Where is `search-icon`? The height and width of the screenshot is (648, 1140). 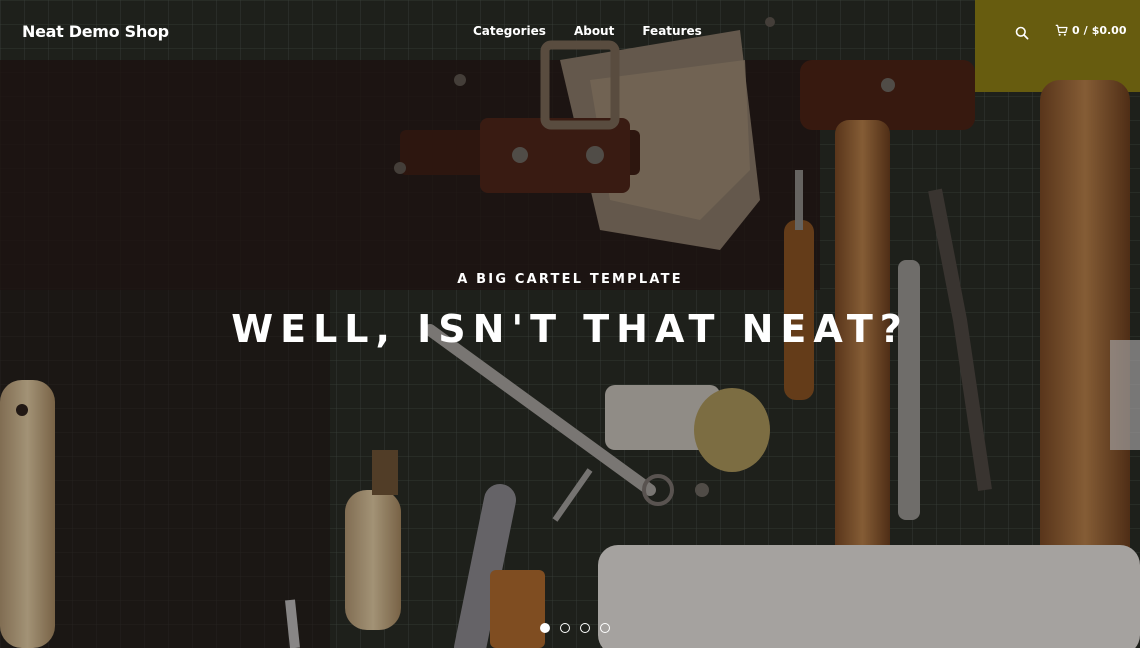 search-icon is located at coordinates (1022, 32).